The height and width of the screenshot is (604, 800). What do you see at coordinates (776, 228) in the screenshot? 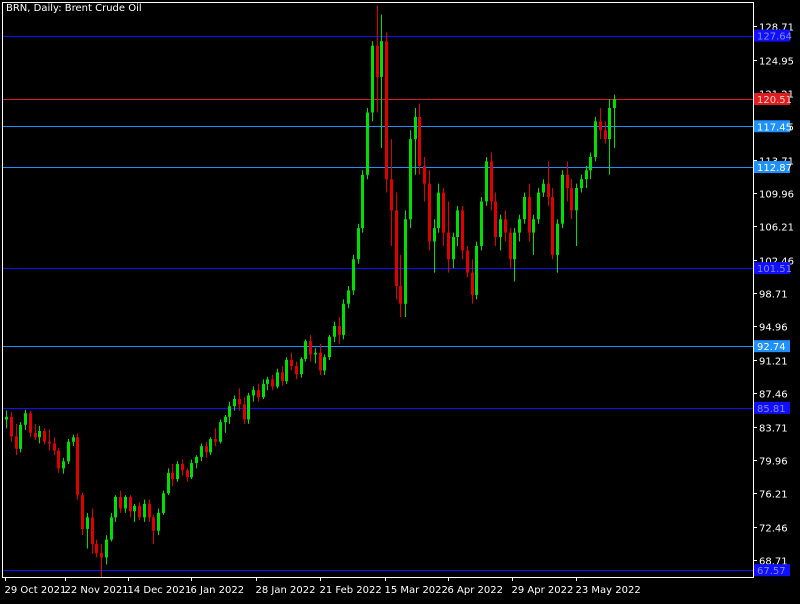
I see `y-tick-label: 106.21` at bounding box center [776, 228].